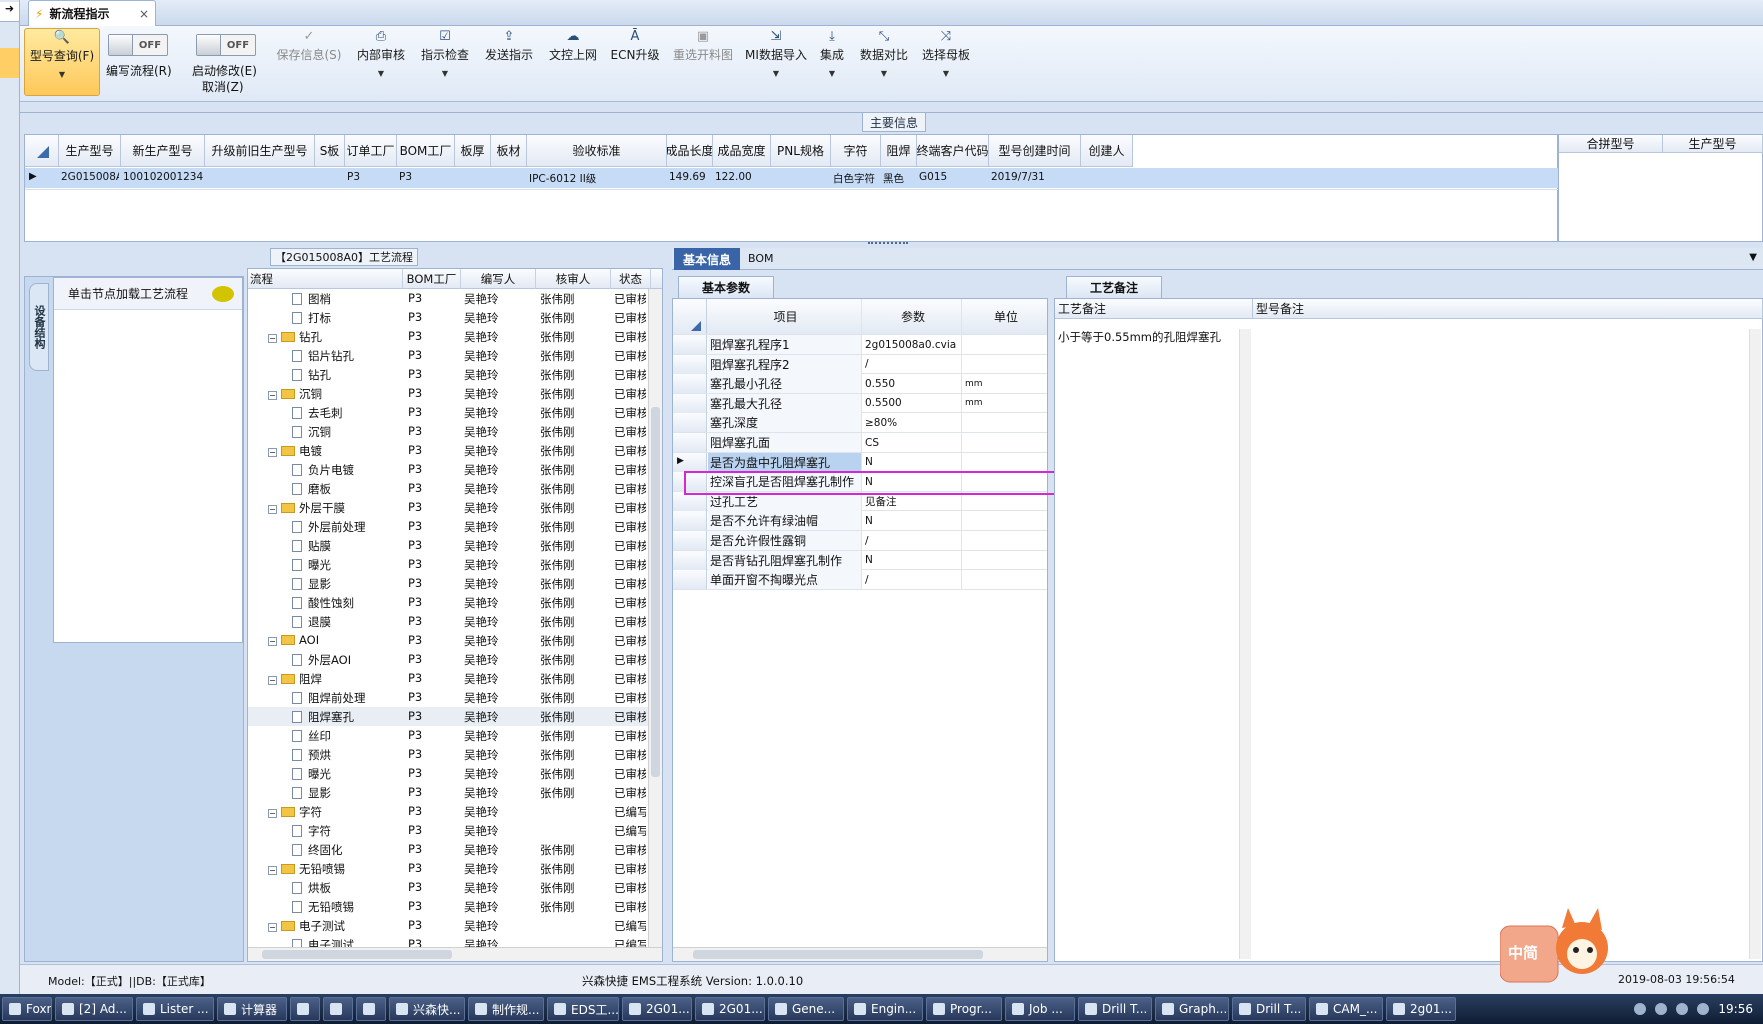 This screenshot has width=1763, height=1024. I want to click on main-info-cell: 122.00, so click(742, 177).